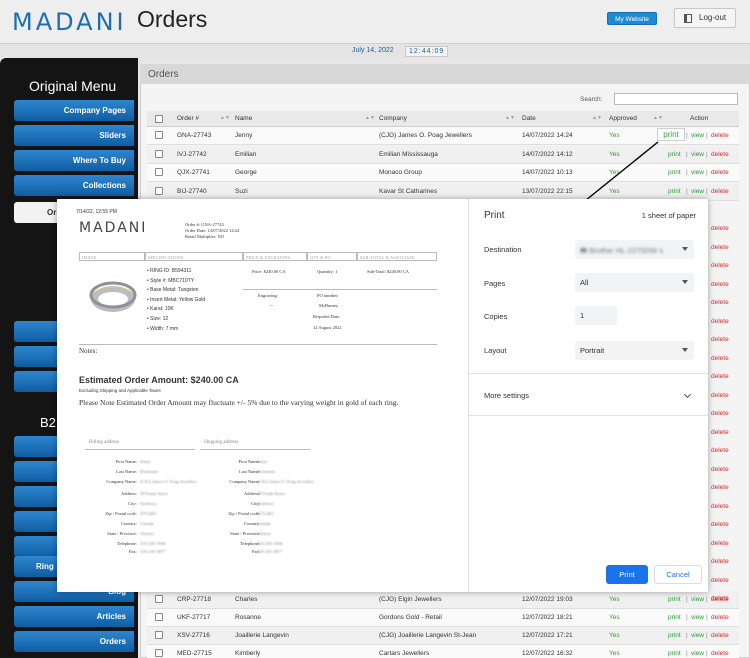  What do you see at coordinates (687, 394) in the screenshot?
I see `chevron-down-icon` at bounding box center [687, 394].